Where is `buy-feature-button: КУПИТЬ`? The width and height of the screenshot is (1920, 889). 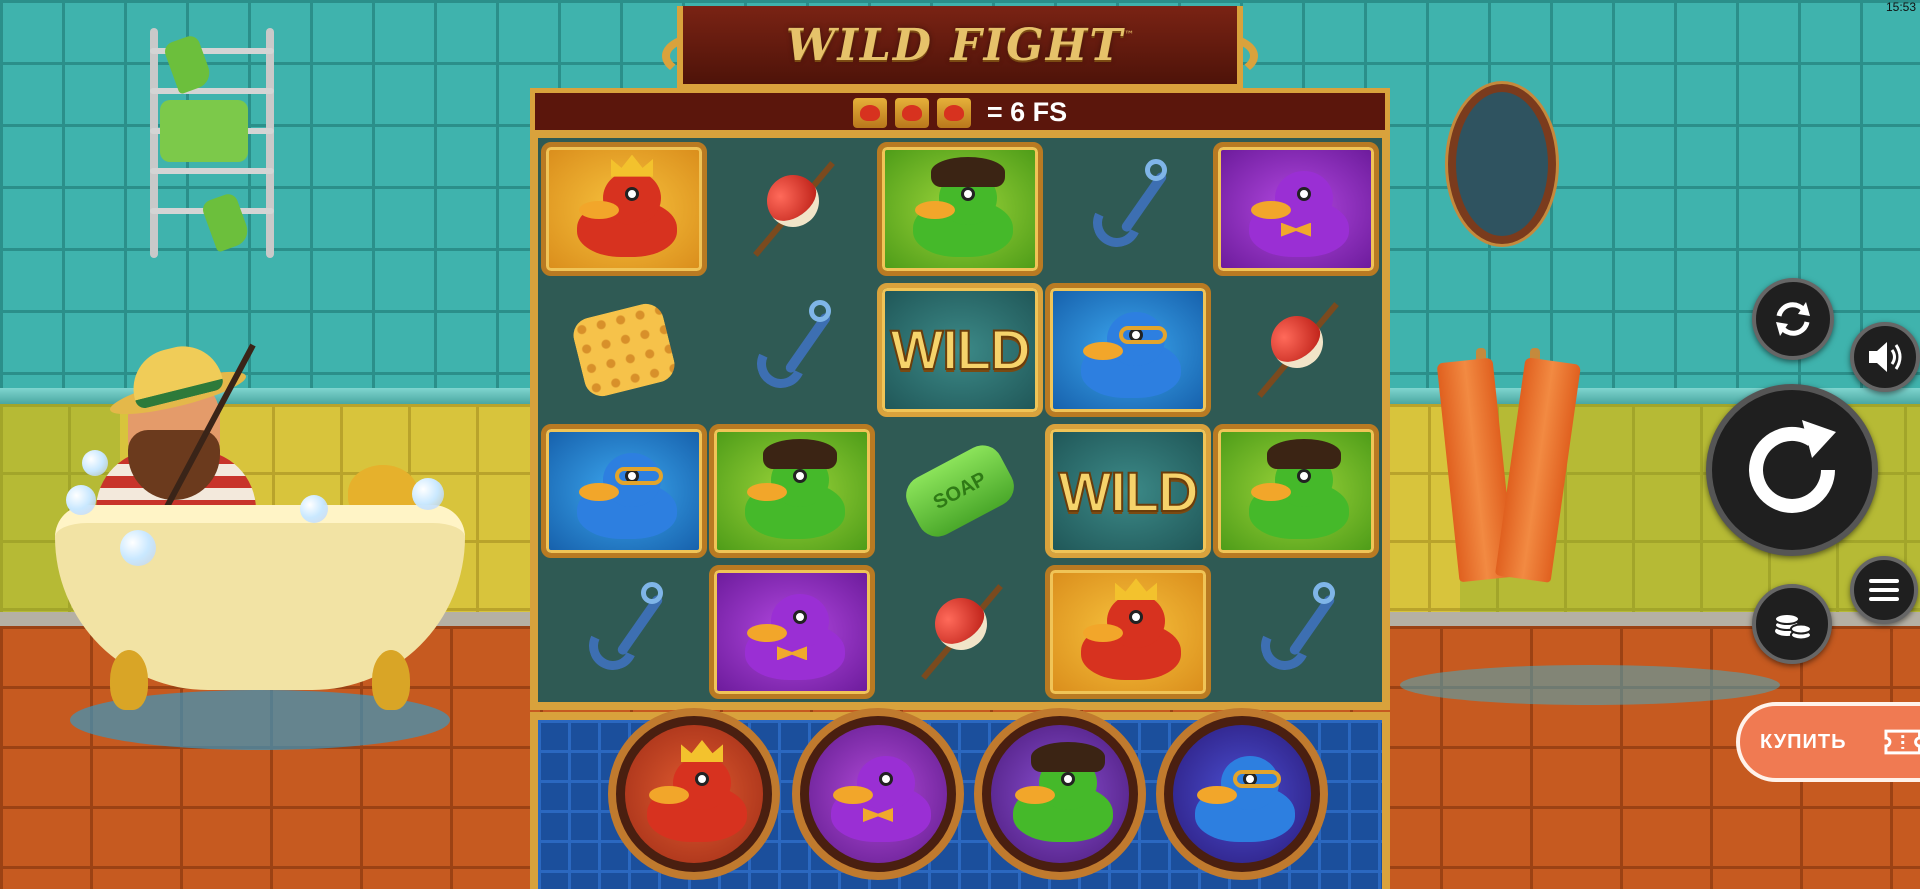 buy-feature-button: КУПИТЬ is located at coordinates (1828, 742).